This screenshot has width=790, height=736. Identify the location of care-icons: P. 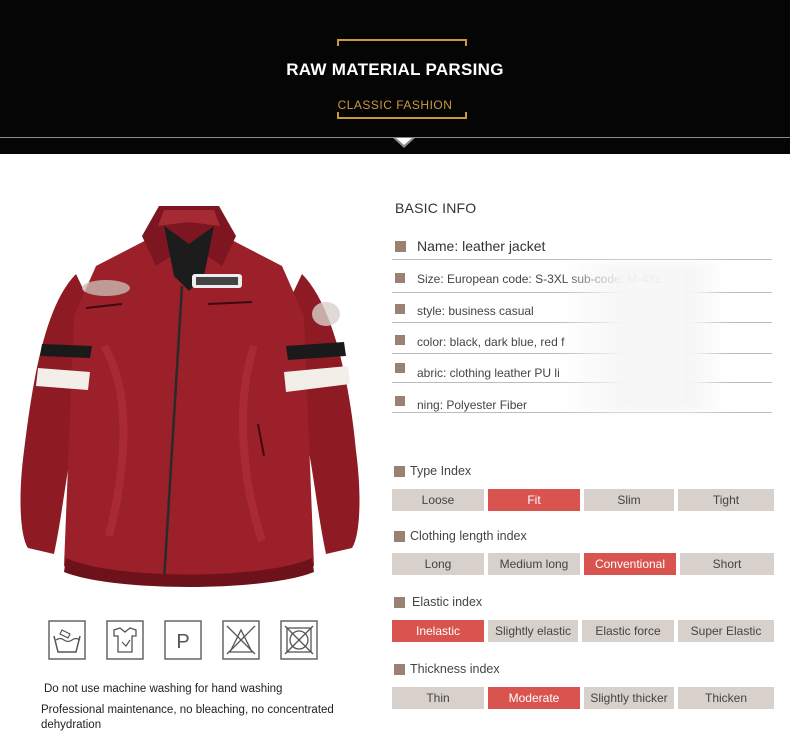
(188, 641).